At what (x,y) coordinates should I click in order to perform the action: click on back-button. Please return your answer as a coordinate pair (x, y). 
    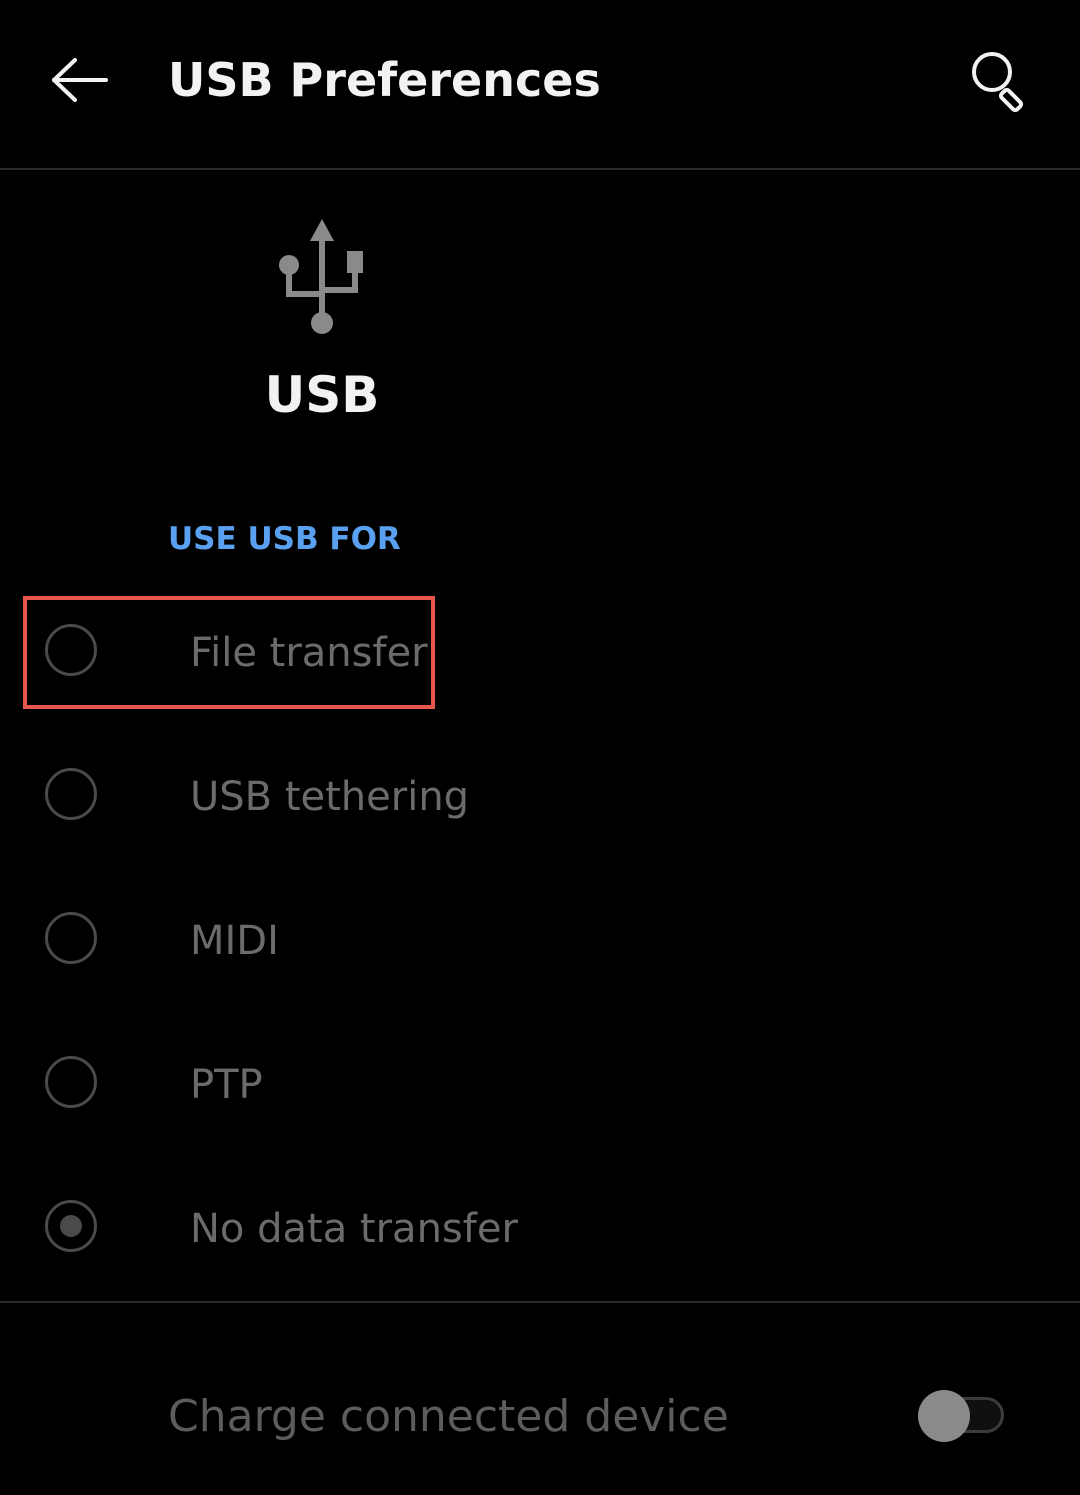
    Looking at the image, I should click on (80, 80).